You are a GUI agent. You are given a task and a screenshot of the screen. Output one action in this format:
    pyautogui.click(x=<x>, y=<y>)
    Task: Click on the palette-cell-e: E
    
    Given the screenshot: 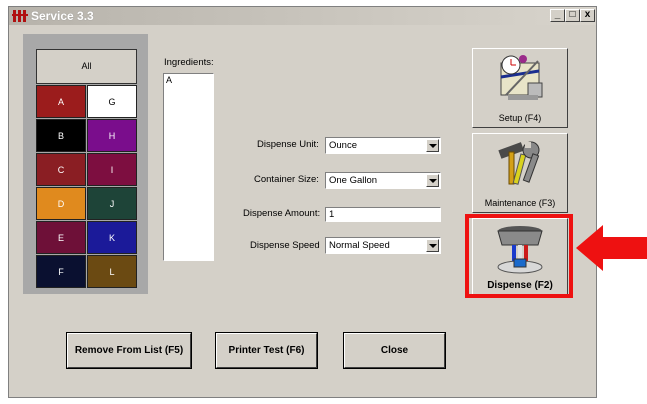 What is the action you would take?
    pyautogui.click(x=61, y=237)
    